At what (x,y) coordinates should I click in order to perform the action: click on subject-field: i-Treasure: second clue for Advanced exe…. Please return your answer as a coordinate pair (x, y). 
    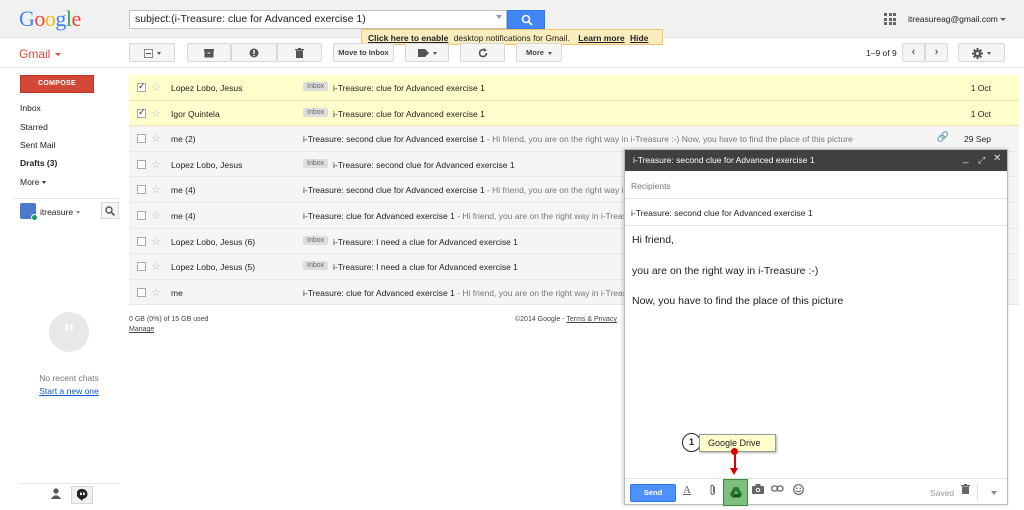
    Looking at the image, I should click on (816, 213).